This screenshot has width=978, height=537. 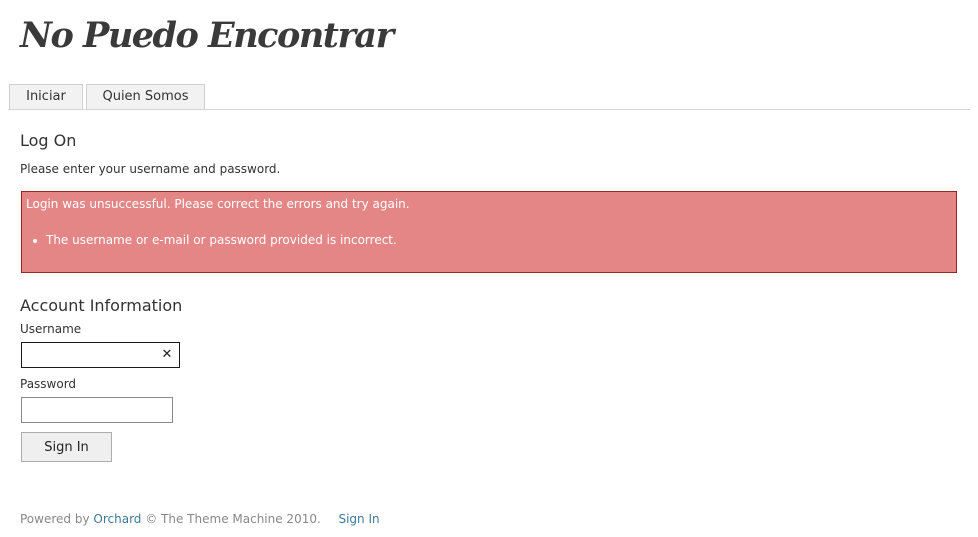 I want to click on orchard-link: Orchard, so click(x=117, y=519).